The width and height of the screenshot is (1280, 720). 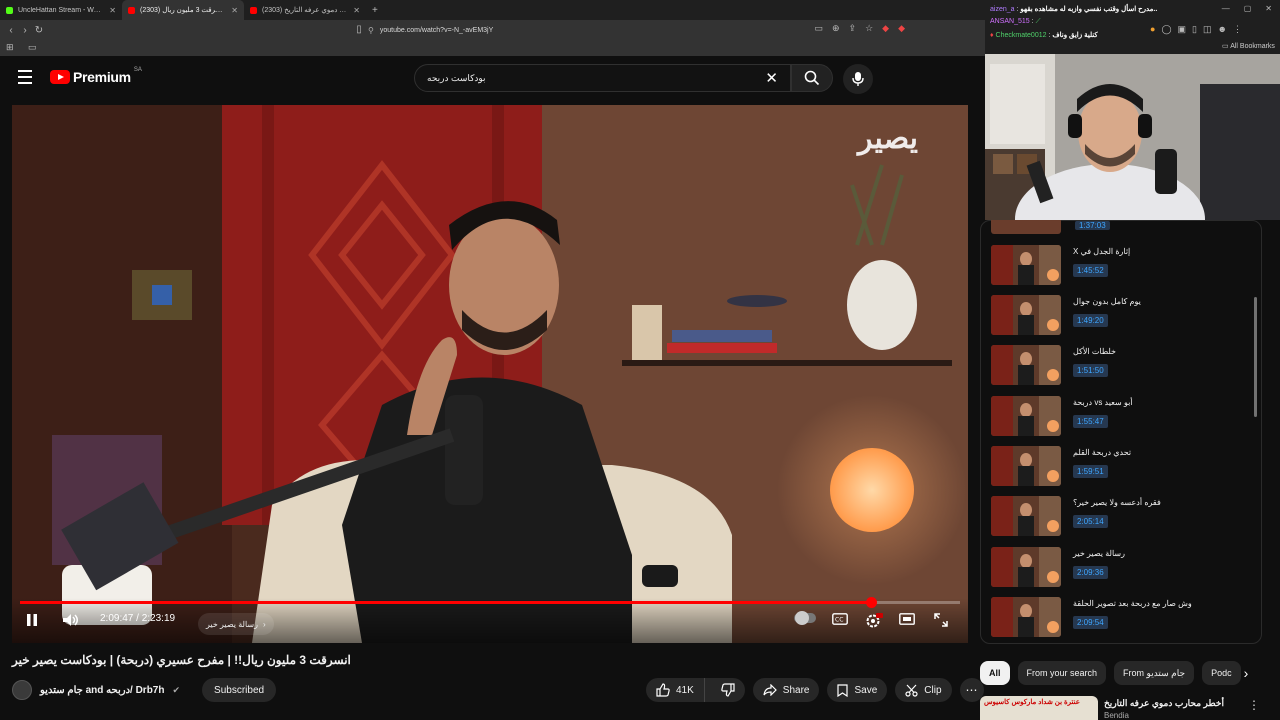 What do you see at coordinates (61, 10) in the screenshot?
I see `browser-tab-0: UncleHattan Stream - Watch Live on ✕` at bounding box center [61, 10].